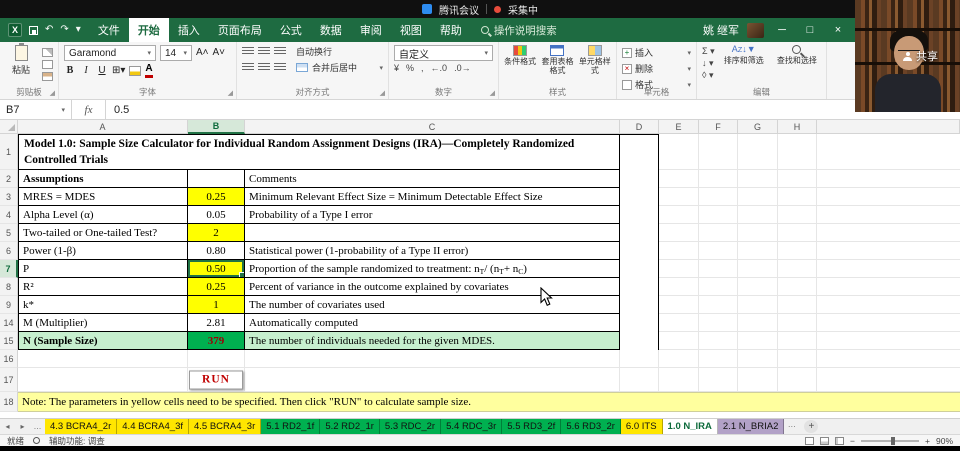 This screenshot has height=451, width=960. Describe the element at coordinates (639, 179) in the screenshot. I see `cell-d2` at that location.